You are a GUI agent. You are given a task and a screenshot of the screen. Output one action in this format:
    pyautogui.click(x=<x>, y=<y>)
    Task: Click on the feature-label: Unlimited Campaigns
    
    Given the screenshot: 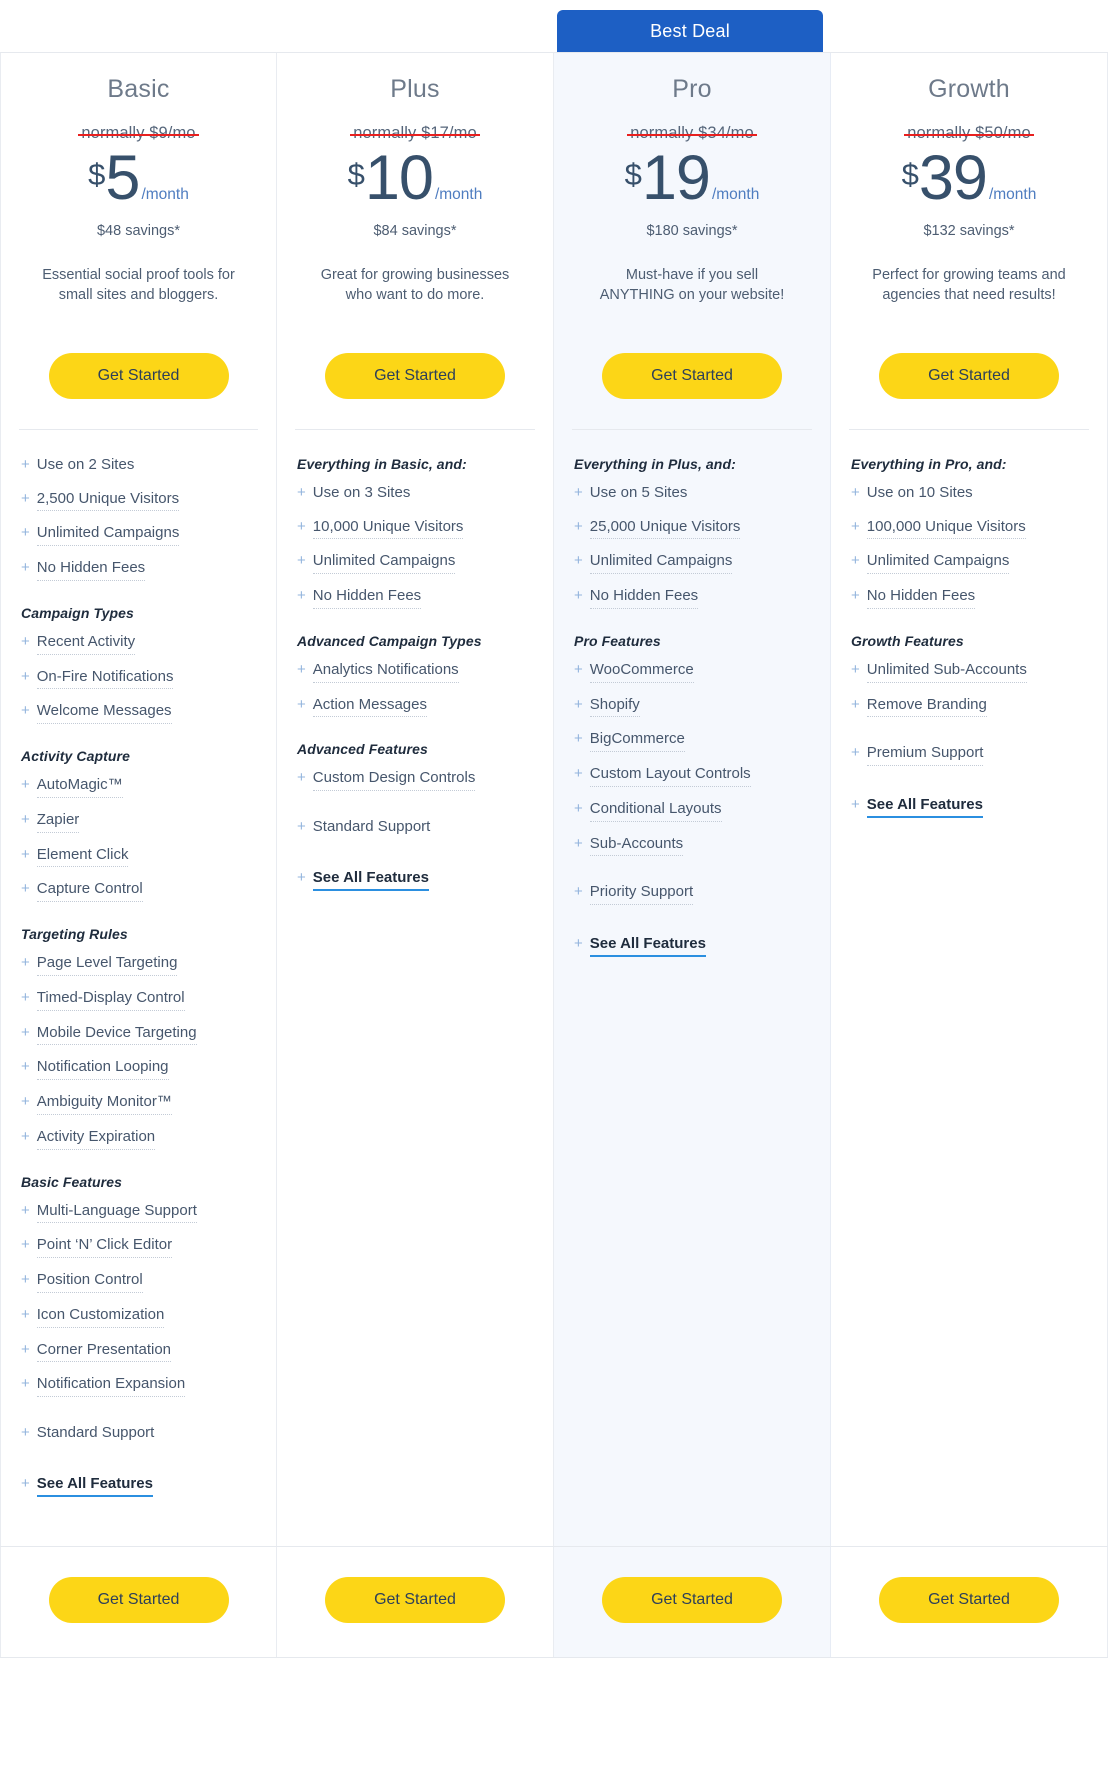 What is the action you would take?
    pyautogui.click(x=938, y=563)
    